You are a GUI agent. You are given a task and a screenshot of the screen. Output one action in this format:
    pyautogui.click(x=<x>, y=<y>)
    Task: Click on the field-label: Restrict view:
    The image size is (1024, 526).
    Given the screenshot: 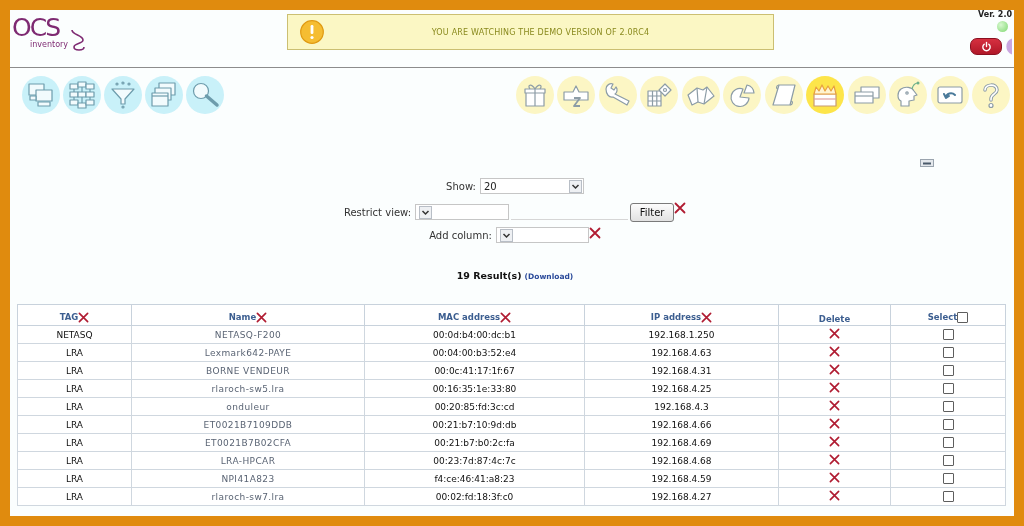 What is the action you would take?
    pyautogui.click(x=377, y=212)
    